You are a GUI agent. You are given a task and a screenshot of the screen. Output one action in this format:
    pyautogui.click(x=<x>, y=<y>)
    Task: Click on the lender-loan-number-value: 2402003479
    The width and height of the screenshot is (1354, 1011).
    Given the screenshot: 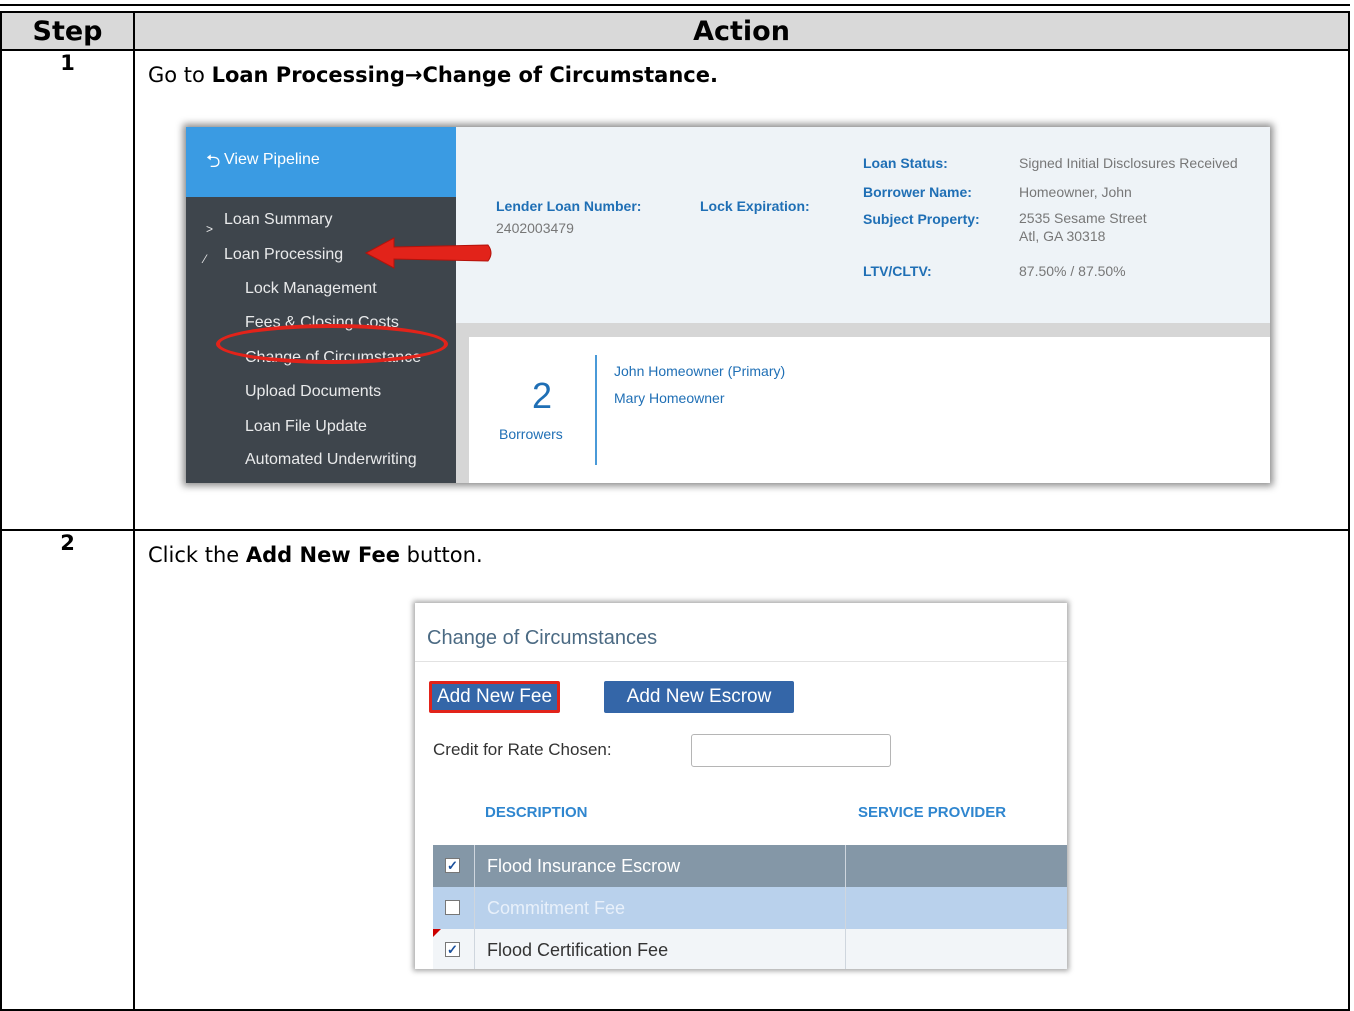 What is the action you would take?
    pyautogui.click(x=535, y=228)
    